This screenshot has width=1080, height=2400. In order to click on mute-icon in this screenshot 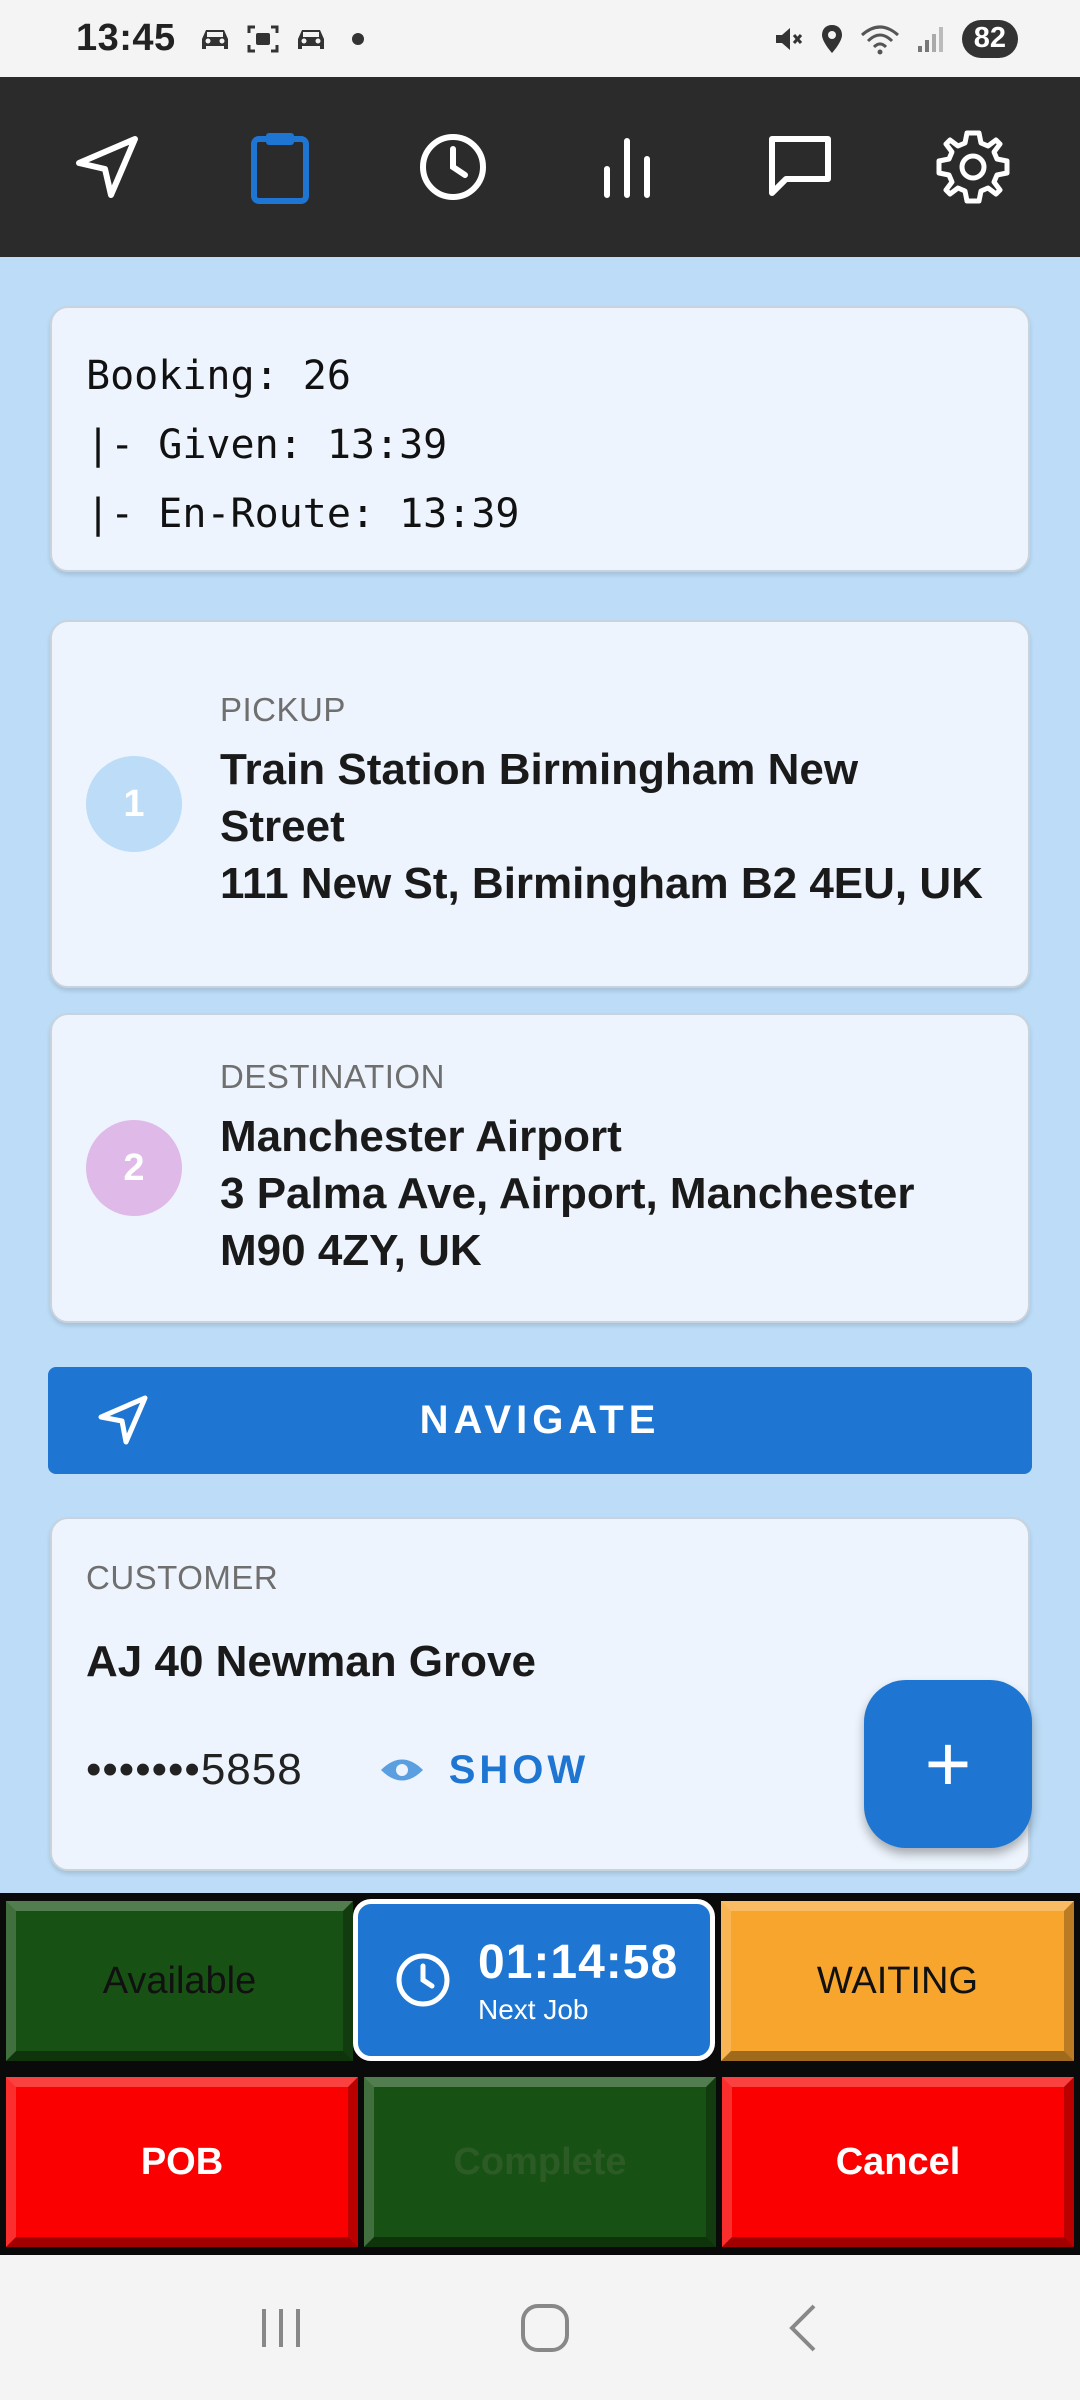, I will do `click(788, 38)`.